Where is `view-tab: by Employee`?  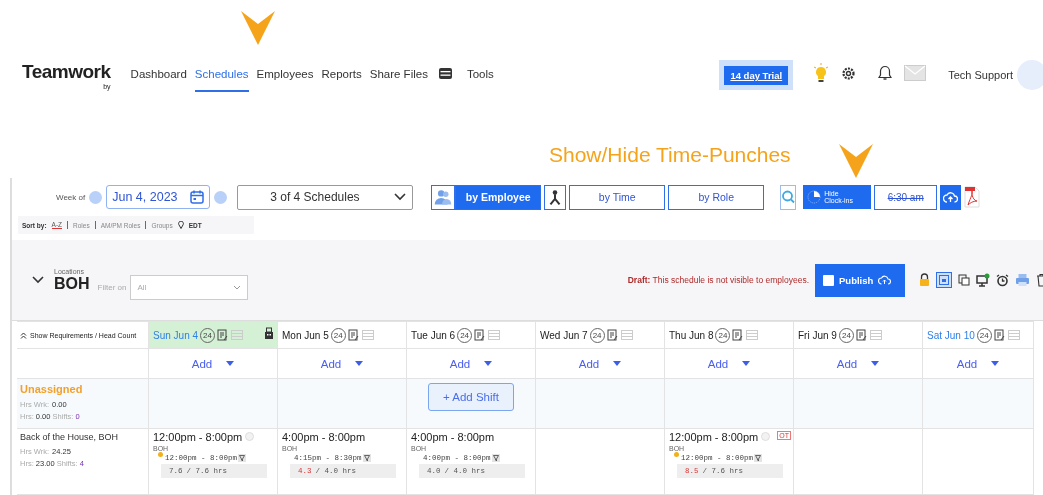
view-tab: by Employee is located at coordinates (498, 197).